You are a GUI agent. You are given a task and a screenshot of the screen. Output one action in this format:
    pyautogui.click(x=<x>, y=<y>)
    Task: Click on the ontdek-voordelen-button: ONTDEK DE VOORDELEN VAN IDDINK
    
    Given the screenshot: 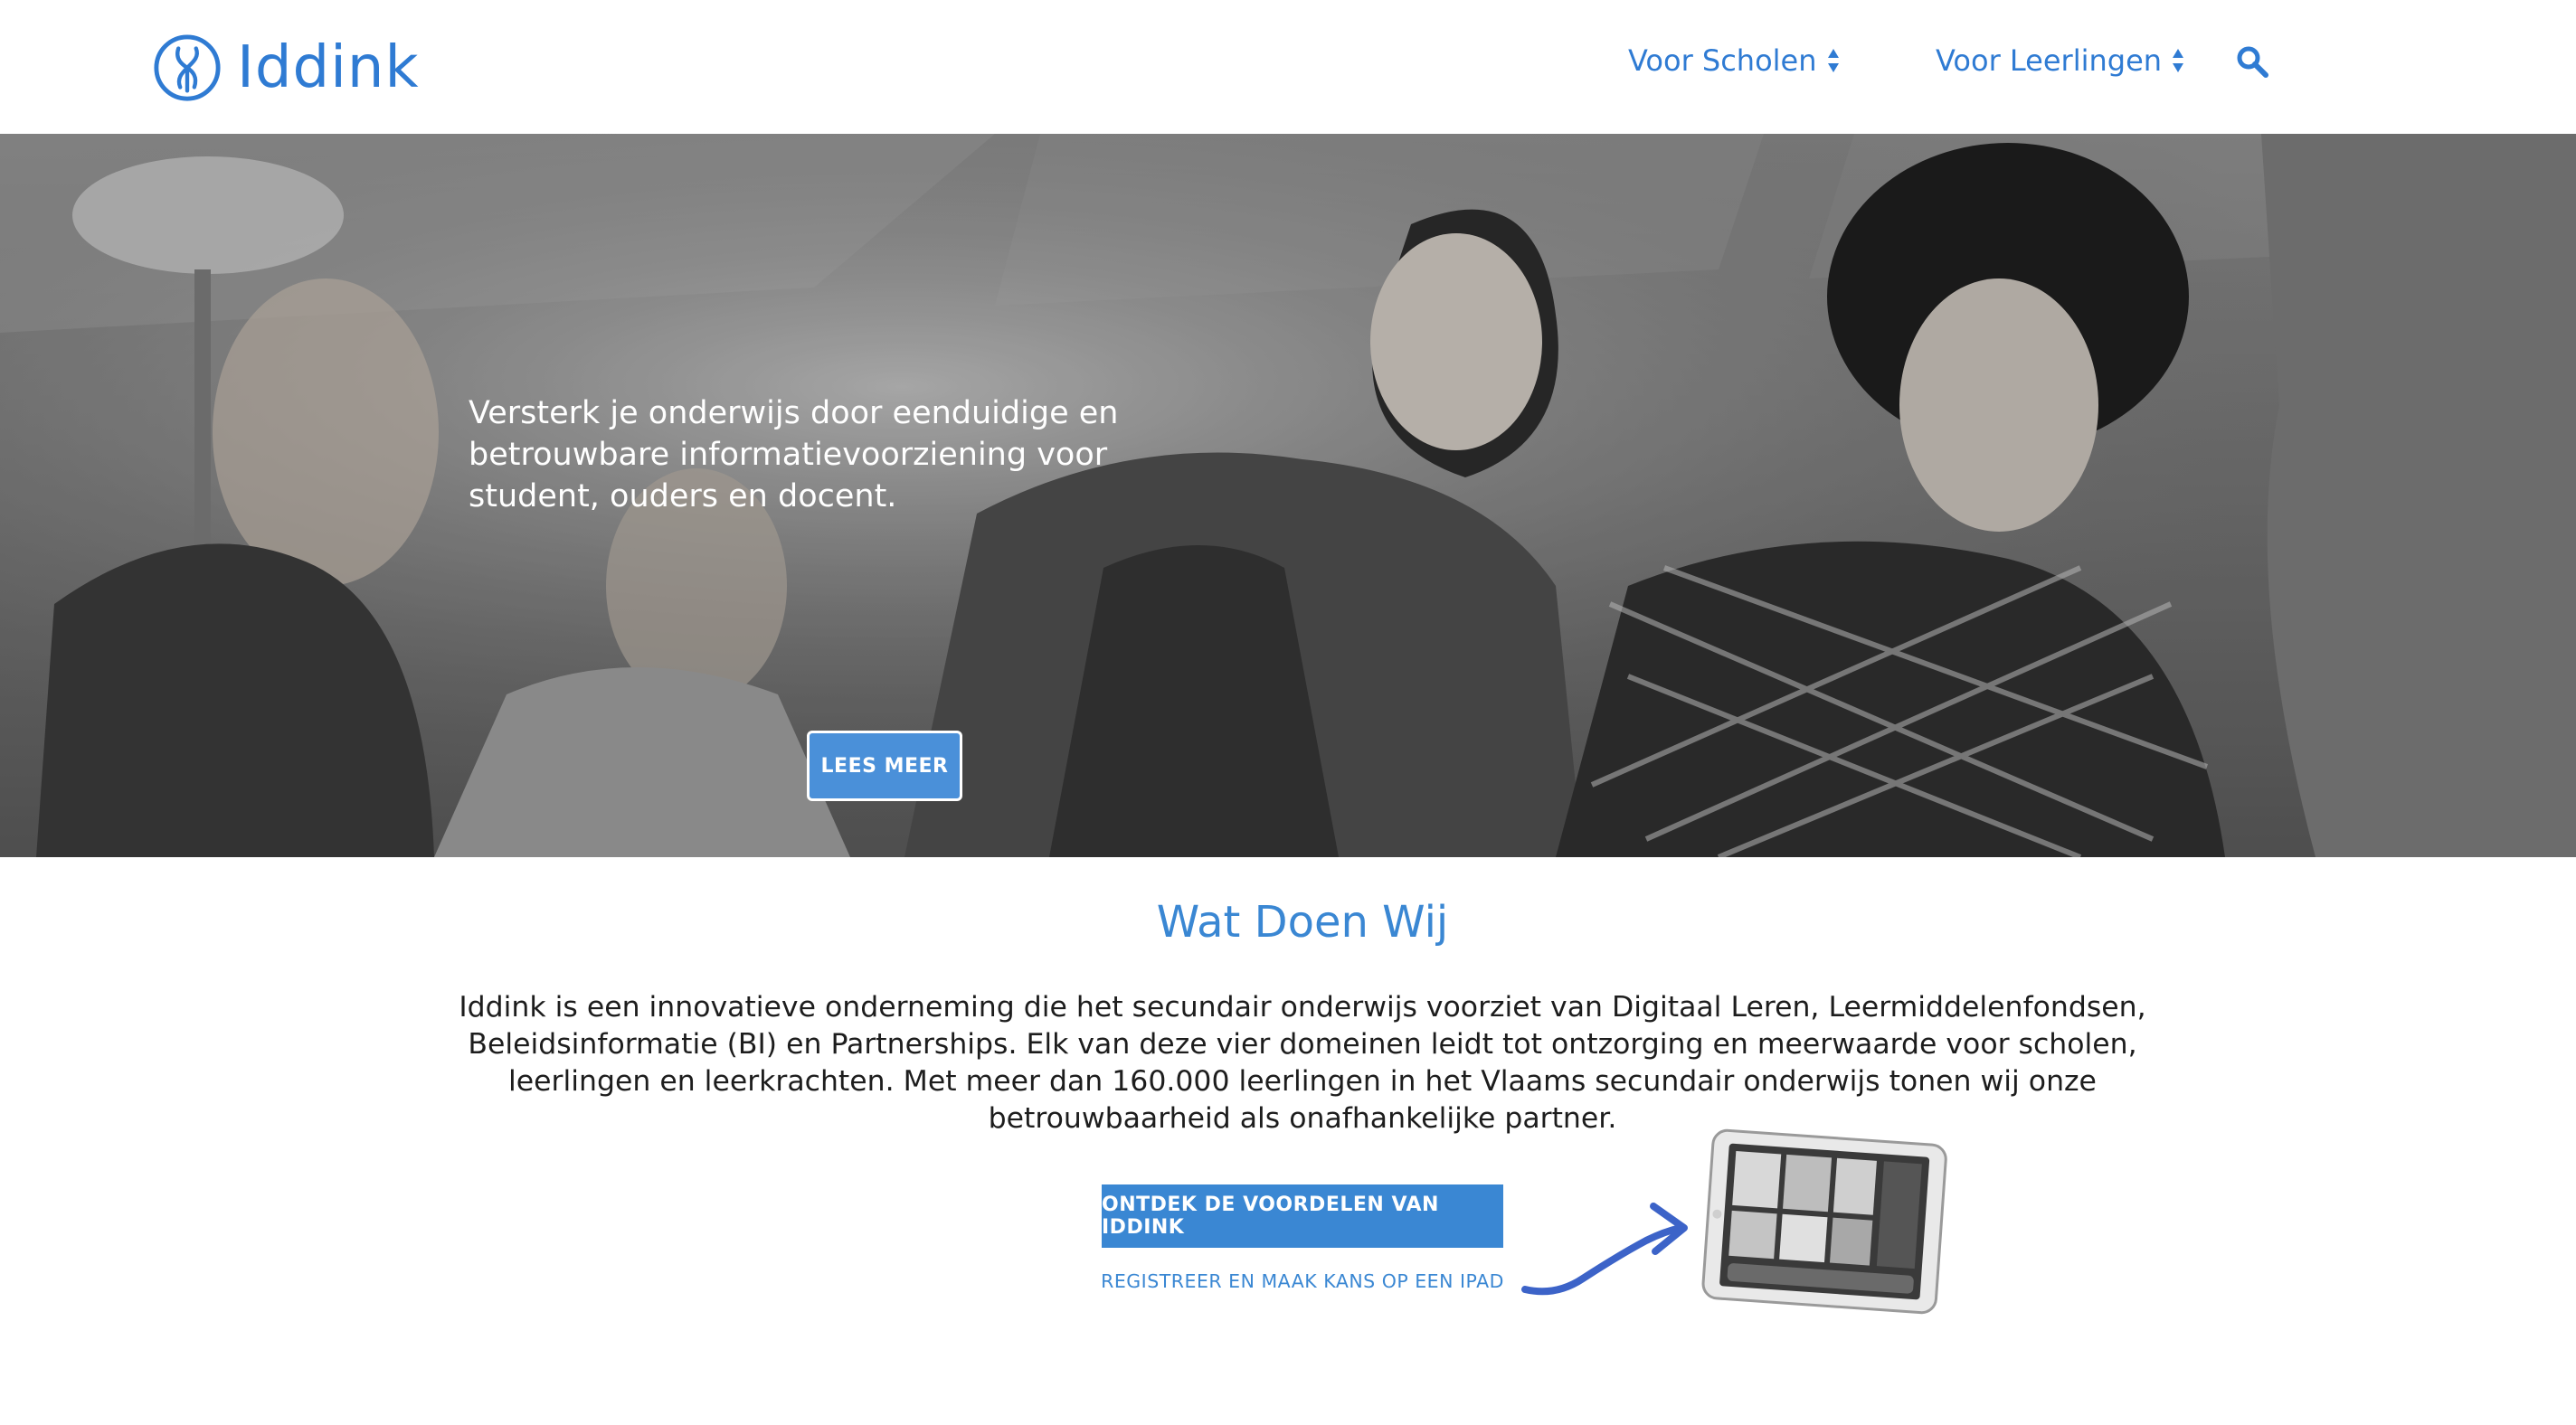 What is the action you would take?
    pyautogui.click(x=1302, y=1216)
    